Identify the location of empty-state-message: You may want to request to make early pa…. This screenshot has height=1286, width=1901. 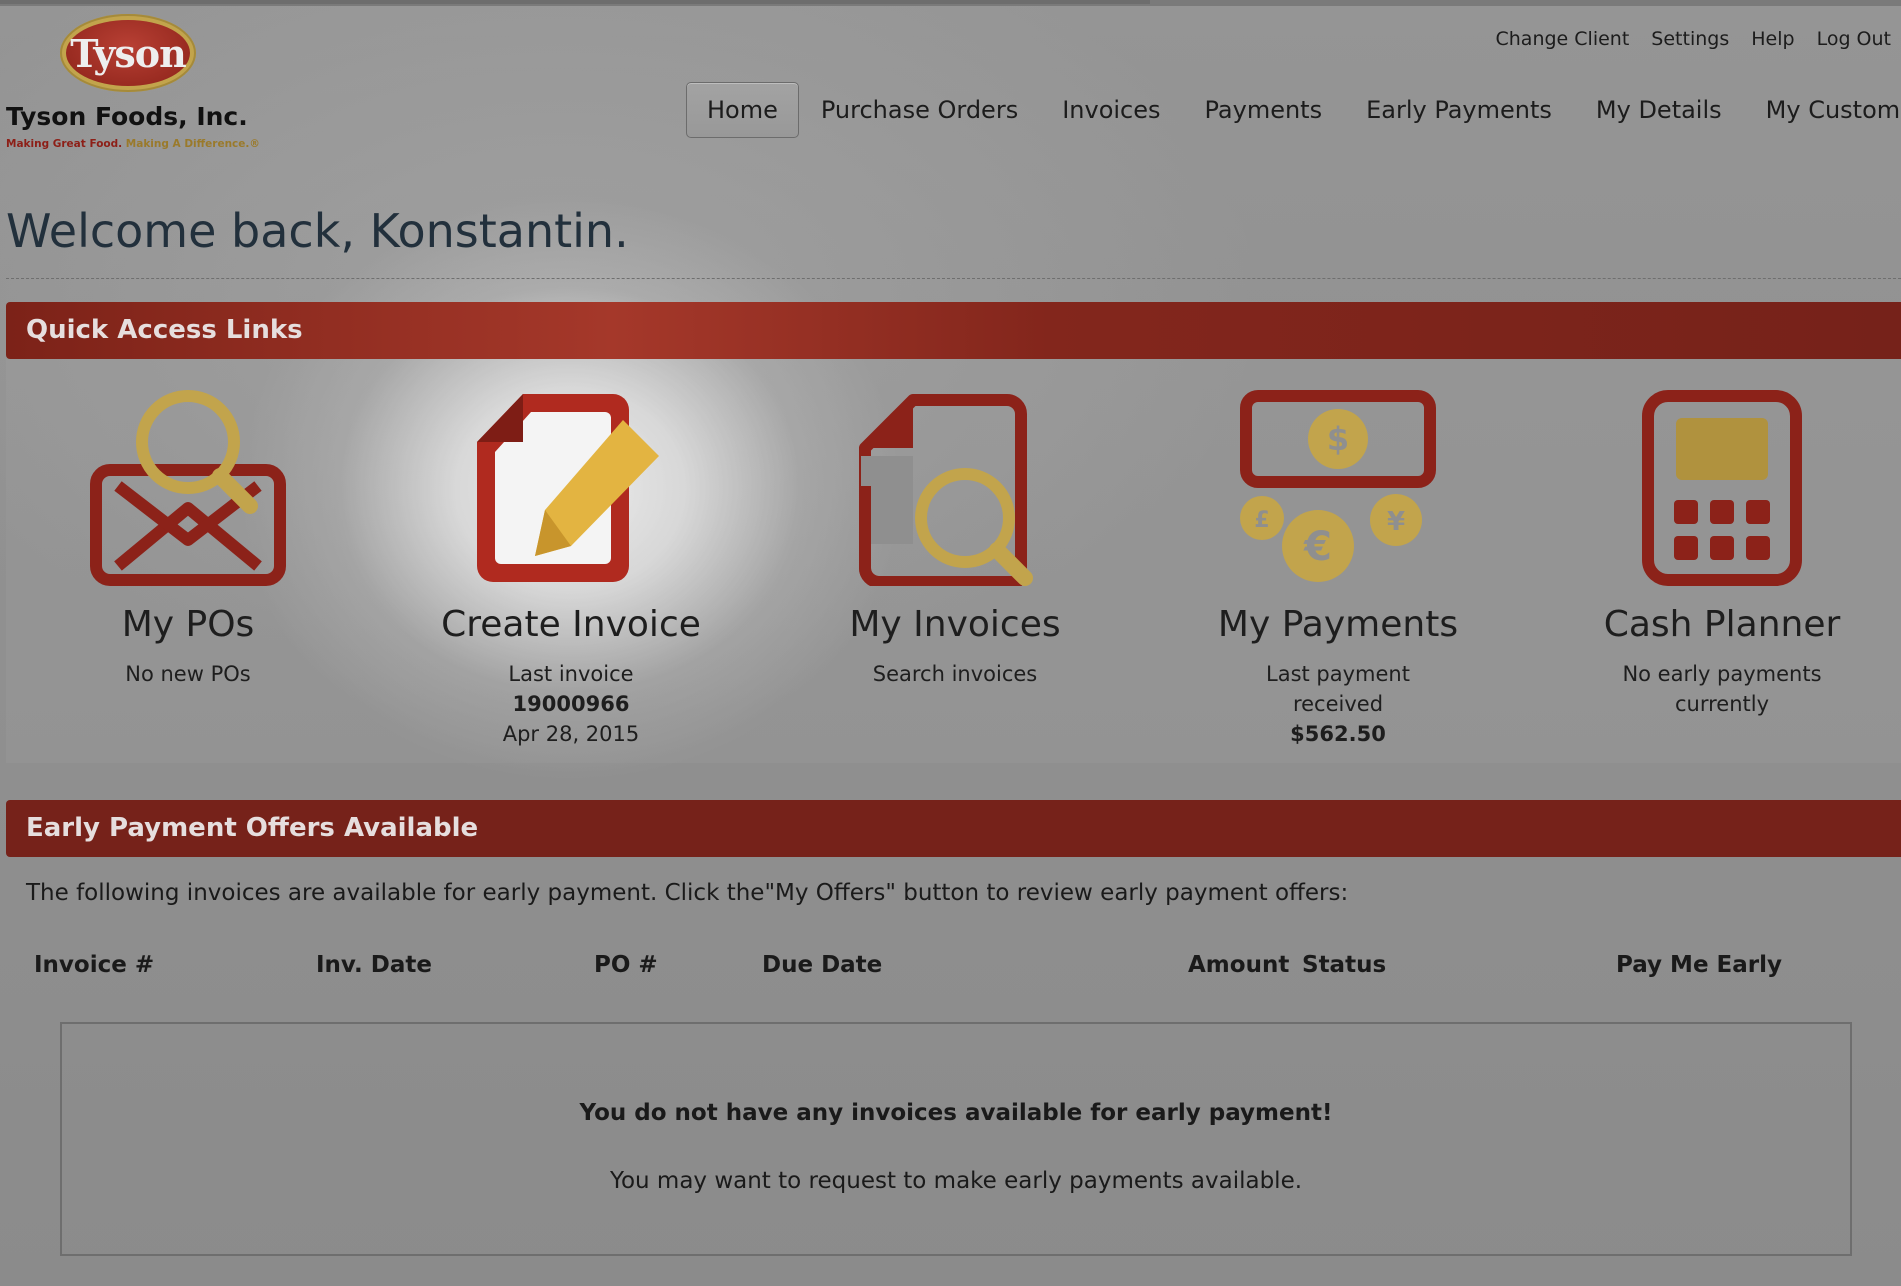
(956, 1181).